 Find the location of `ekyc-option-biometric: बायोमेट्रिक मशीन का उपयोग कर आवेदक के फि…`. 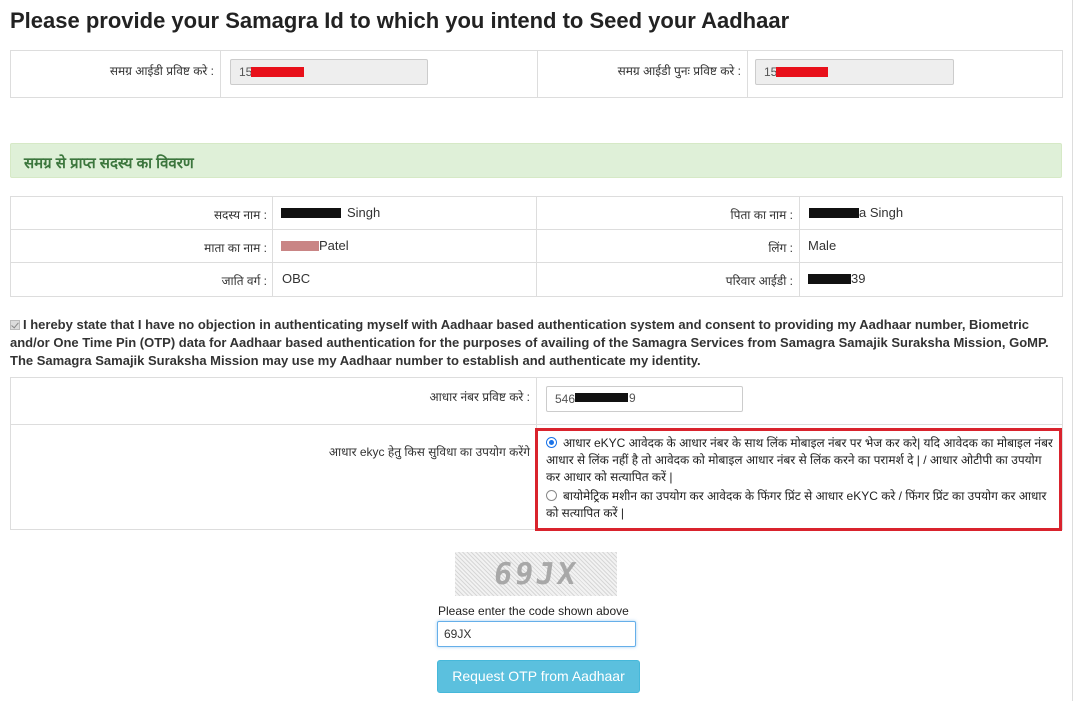

ekyc-option-biometric: बायोमेट्रिक मशीन का उपयोग कर आवेदक के फि… is located at coordinates (801, 505).